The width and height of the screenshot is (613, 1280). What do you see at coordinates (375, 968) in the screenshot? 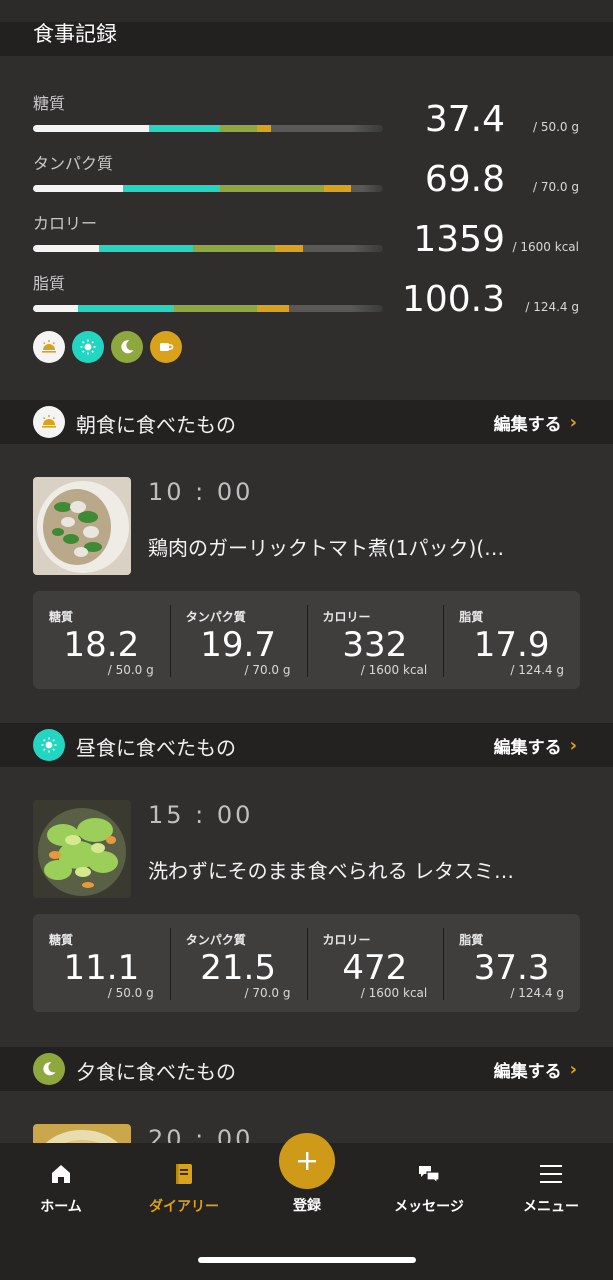
I see `nutrient-value: 472` at bounding box center [375, 968].